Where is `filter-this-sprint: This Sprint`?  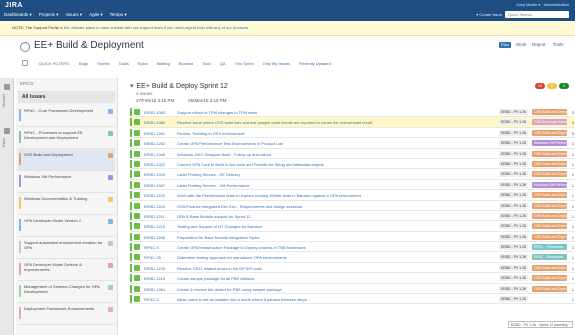
filter-this-sprint: This Sprint is located at coordinates (244, 63).